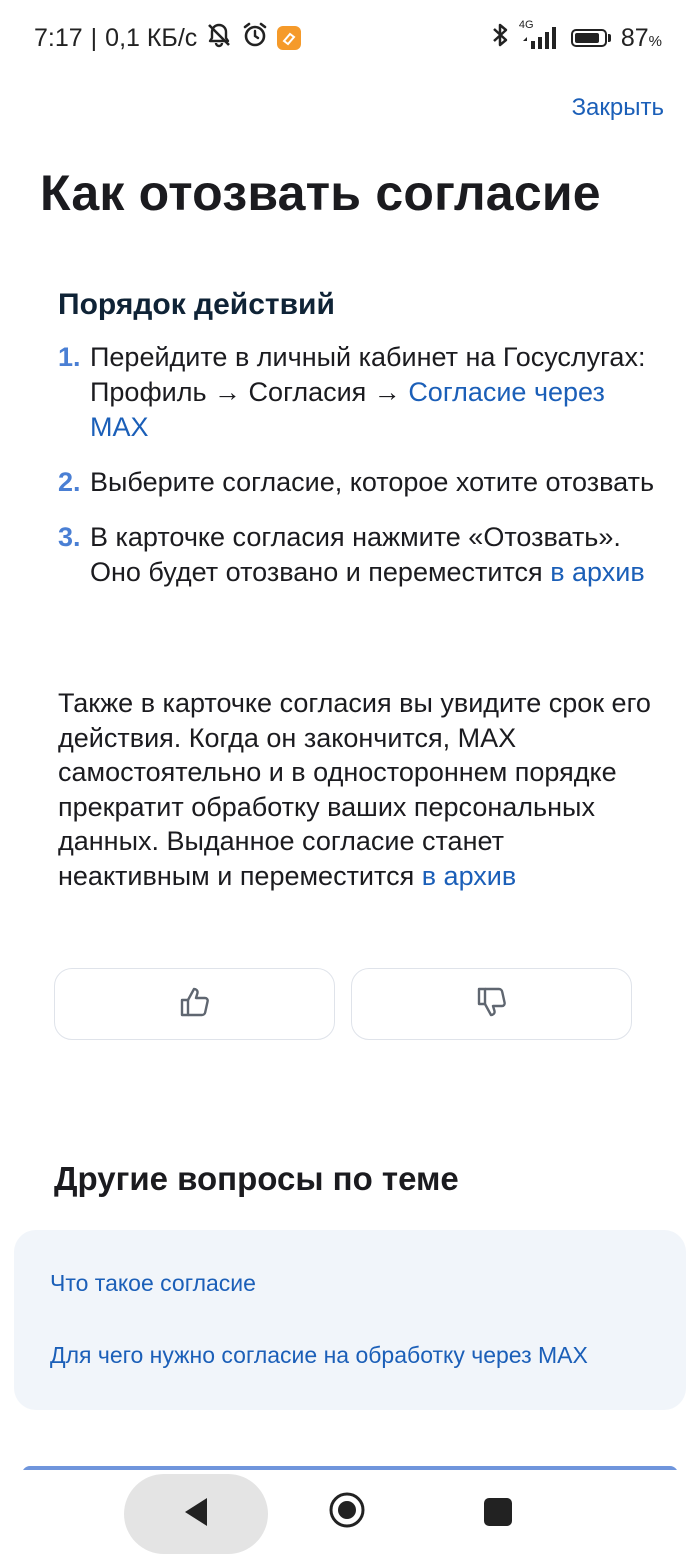  What do you see at coordinates (590, 38) in the screenshot?
I see `battery-icon` at bounding box center [590, 38].